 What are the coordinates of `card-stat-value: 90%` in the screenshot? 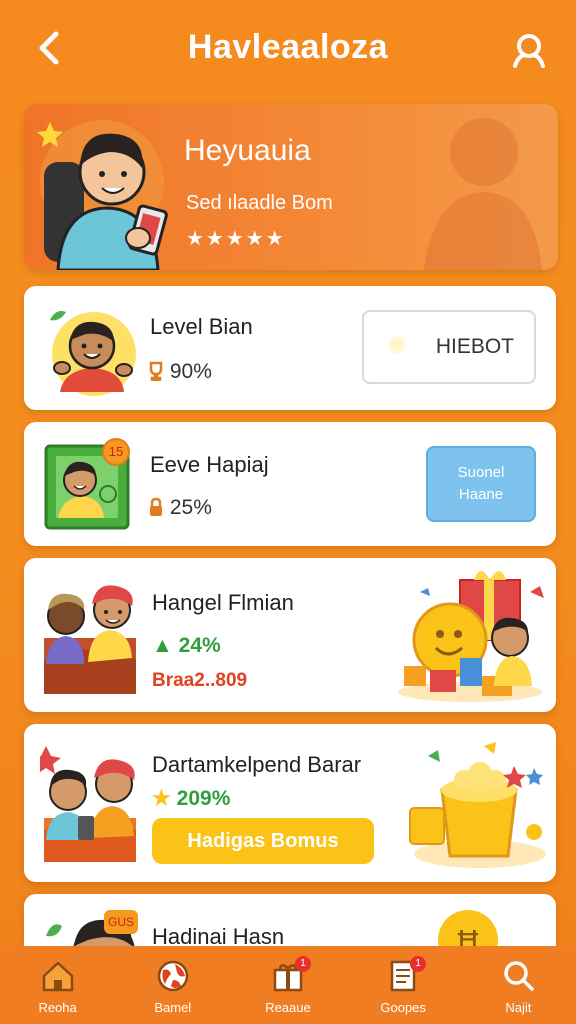 It's located at (190, 371).